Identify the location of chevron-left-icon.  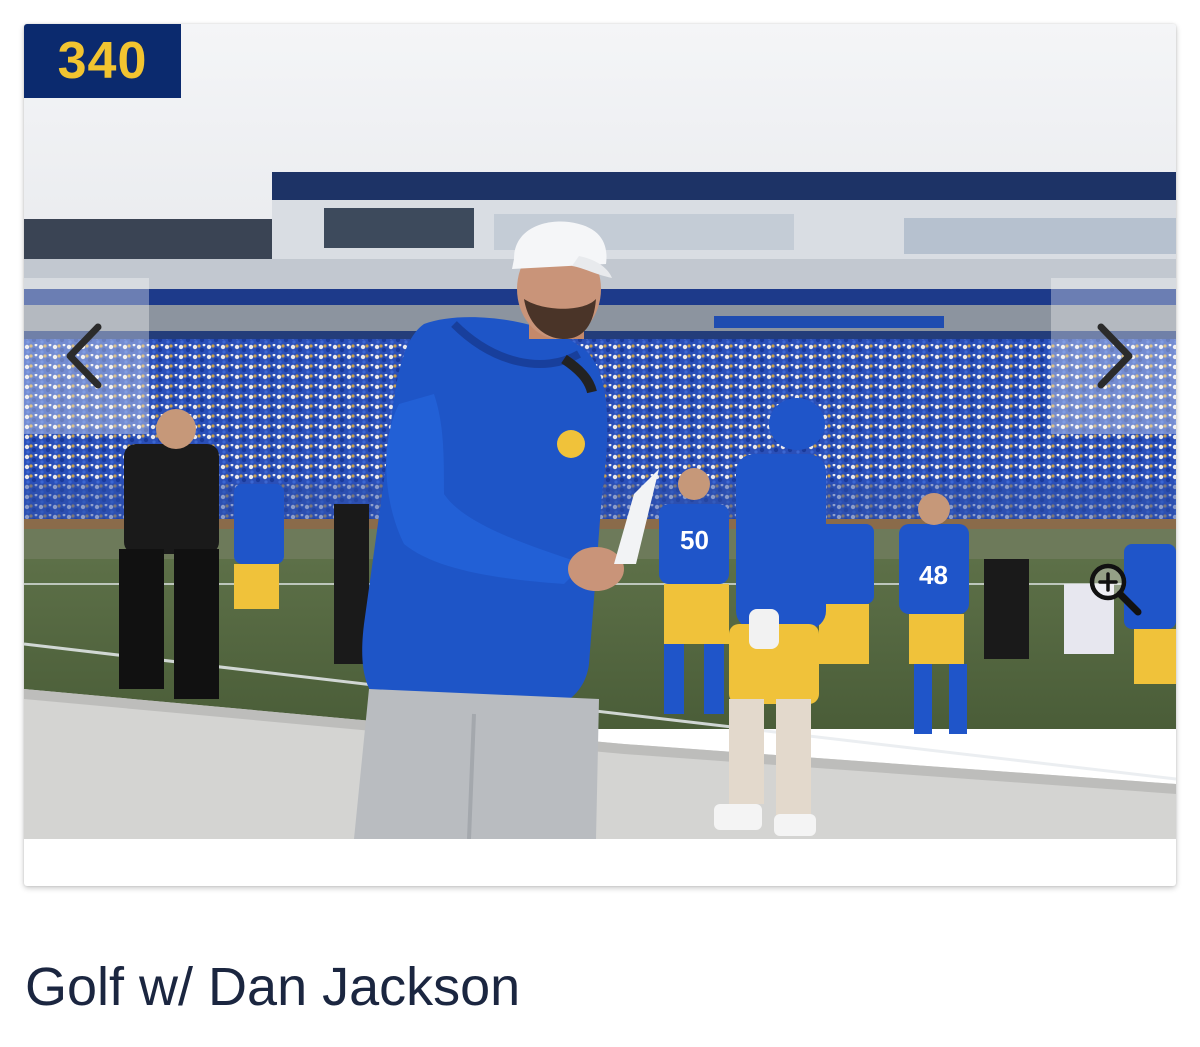
(84, 356).